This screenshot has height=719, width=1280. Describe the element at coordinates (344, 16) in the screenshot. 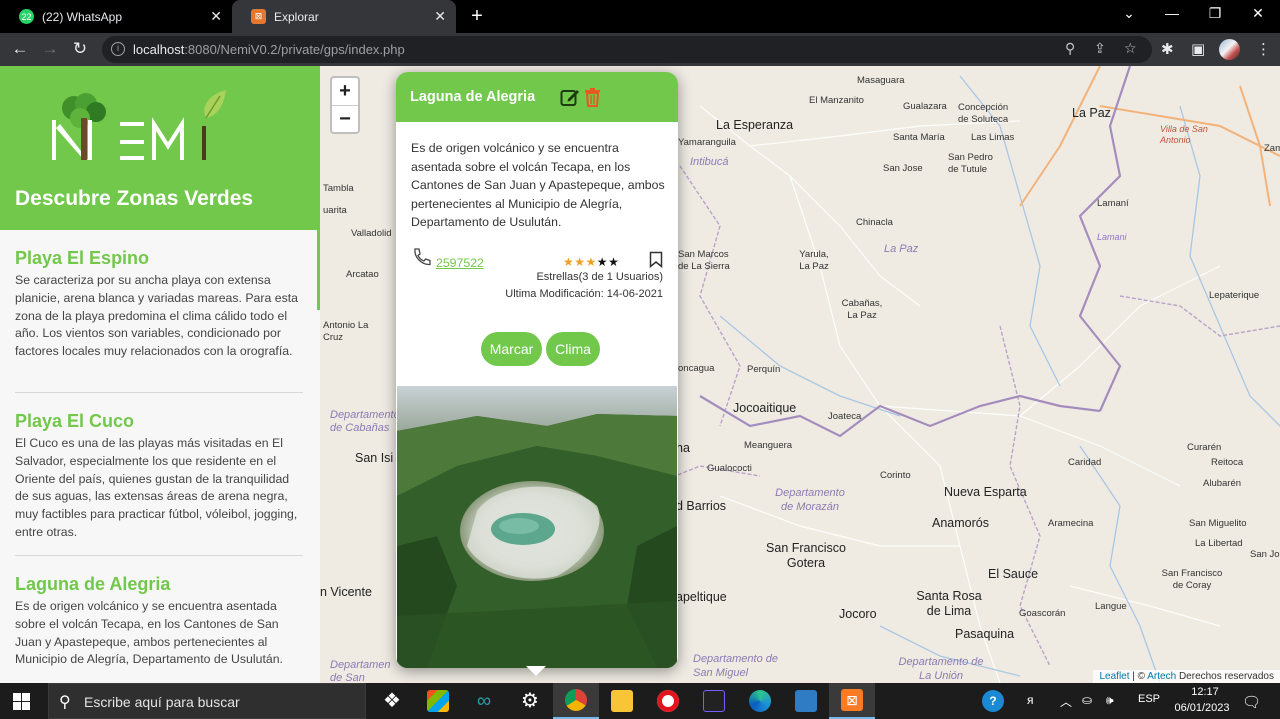

I see `tab-explorar: ⊠ Explorar ✕` at that location.